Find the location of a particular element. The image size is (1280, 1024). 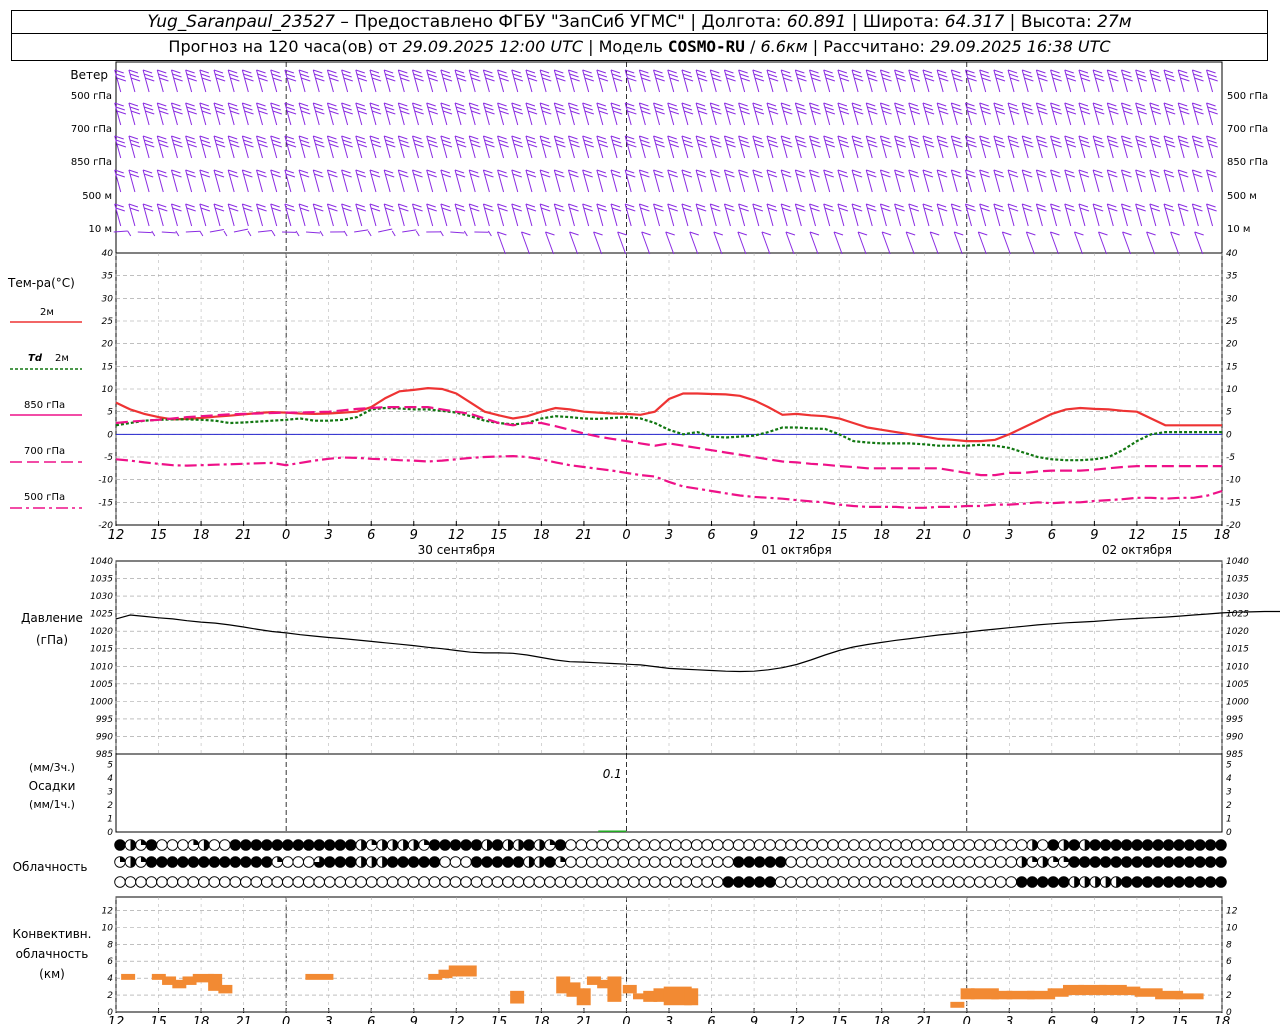

x-hour-label: 9 is located at coordinates (414, 535).